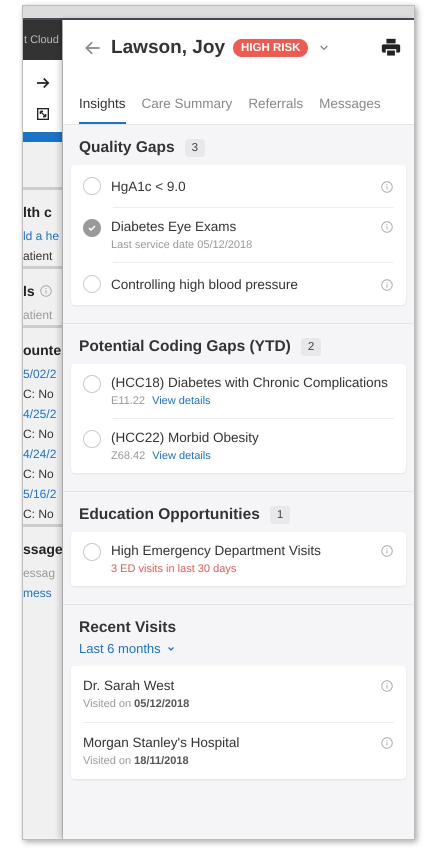  Describe the element at coordinates (42, 137) in the screenshot. I see `header-bar` at that location.